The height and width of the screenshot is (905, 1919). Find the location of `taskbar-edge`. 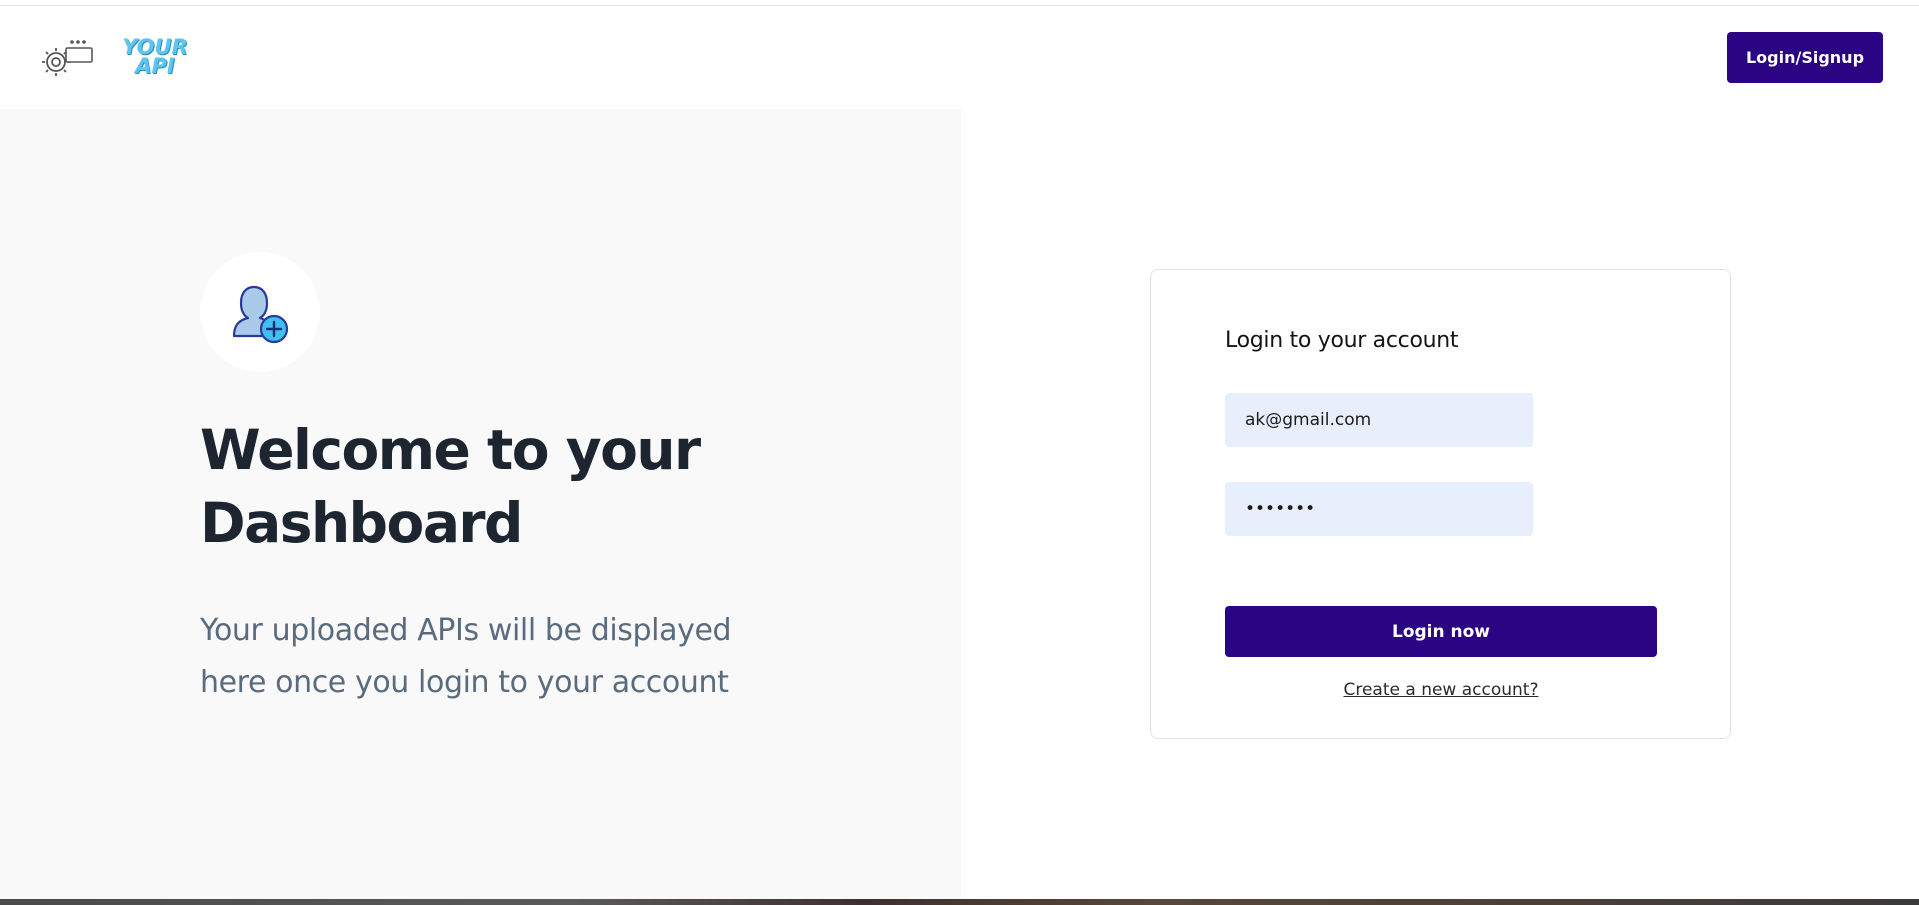

taskbar-edge is located at coordinates (959, 902).